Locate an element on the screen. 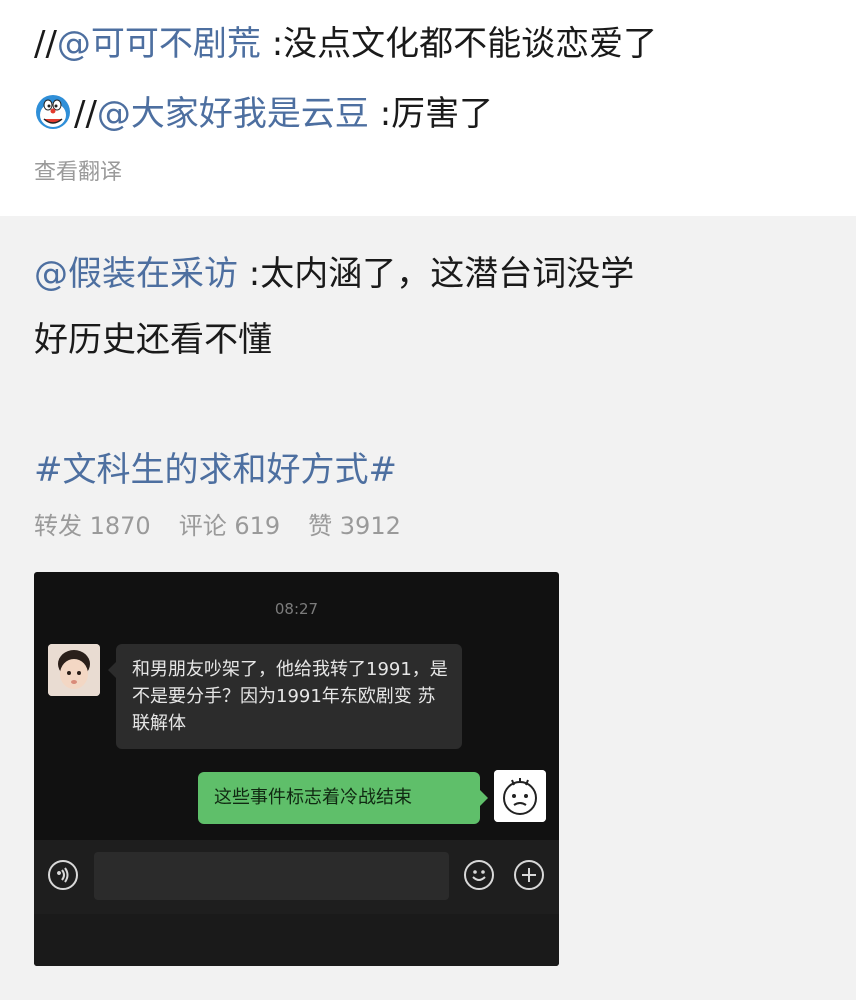  repost-text: :没点文化都不能谈恋爱了 is located at coordinates (459, 44).